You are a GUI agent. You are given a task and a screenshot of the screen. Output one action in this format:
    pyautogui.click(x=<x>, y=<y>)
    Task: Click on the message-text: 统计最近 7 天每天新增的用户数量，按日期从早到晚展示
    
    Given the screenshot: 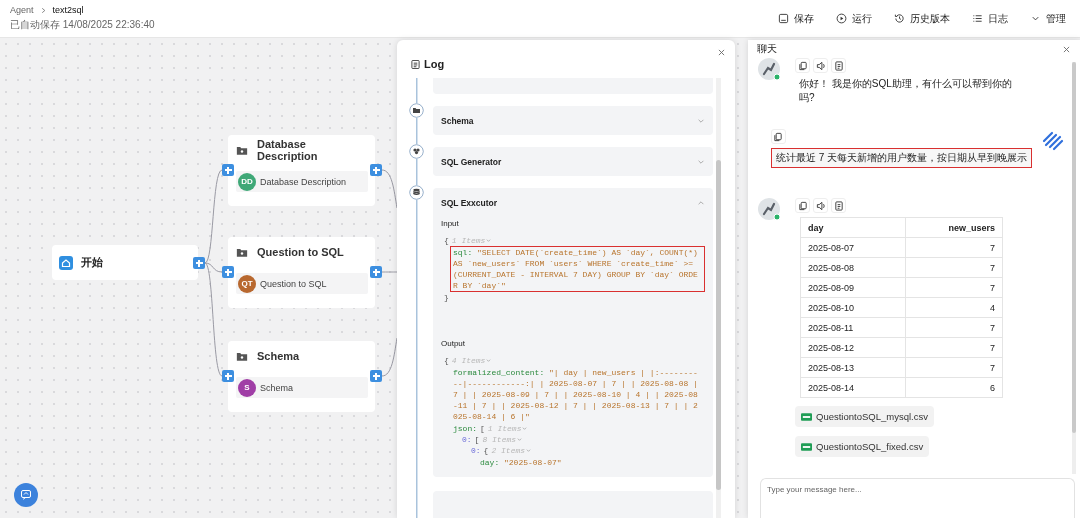 What is the action you would take?
    pyautogui.click(x=901, y=158)
    